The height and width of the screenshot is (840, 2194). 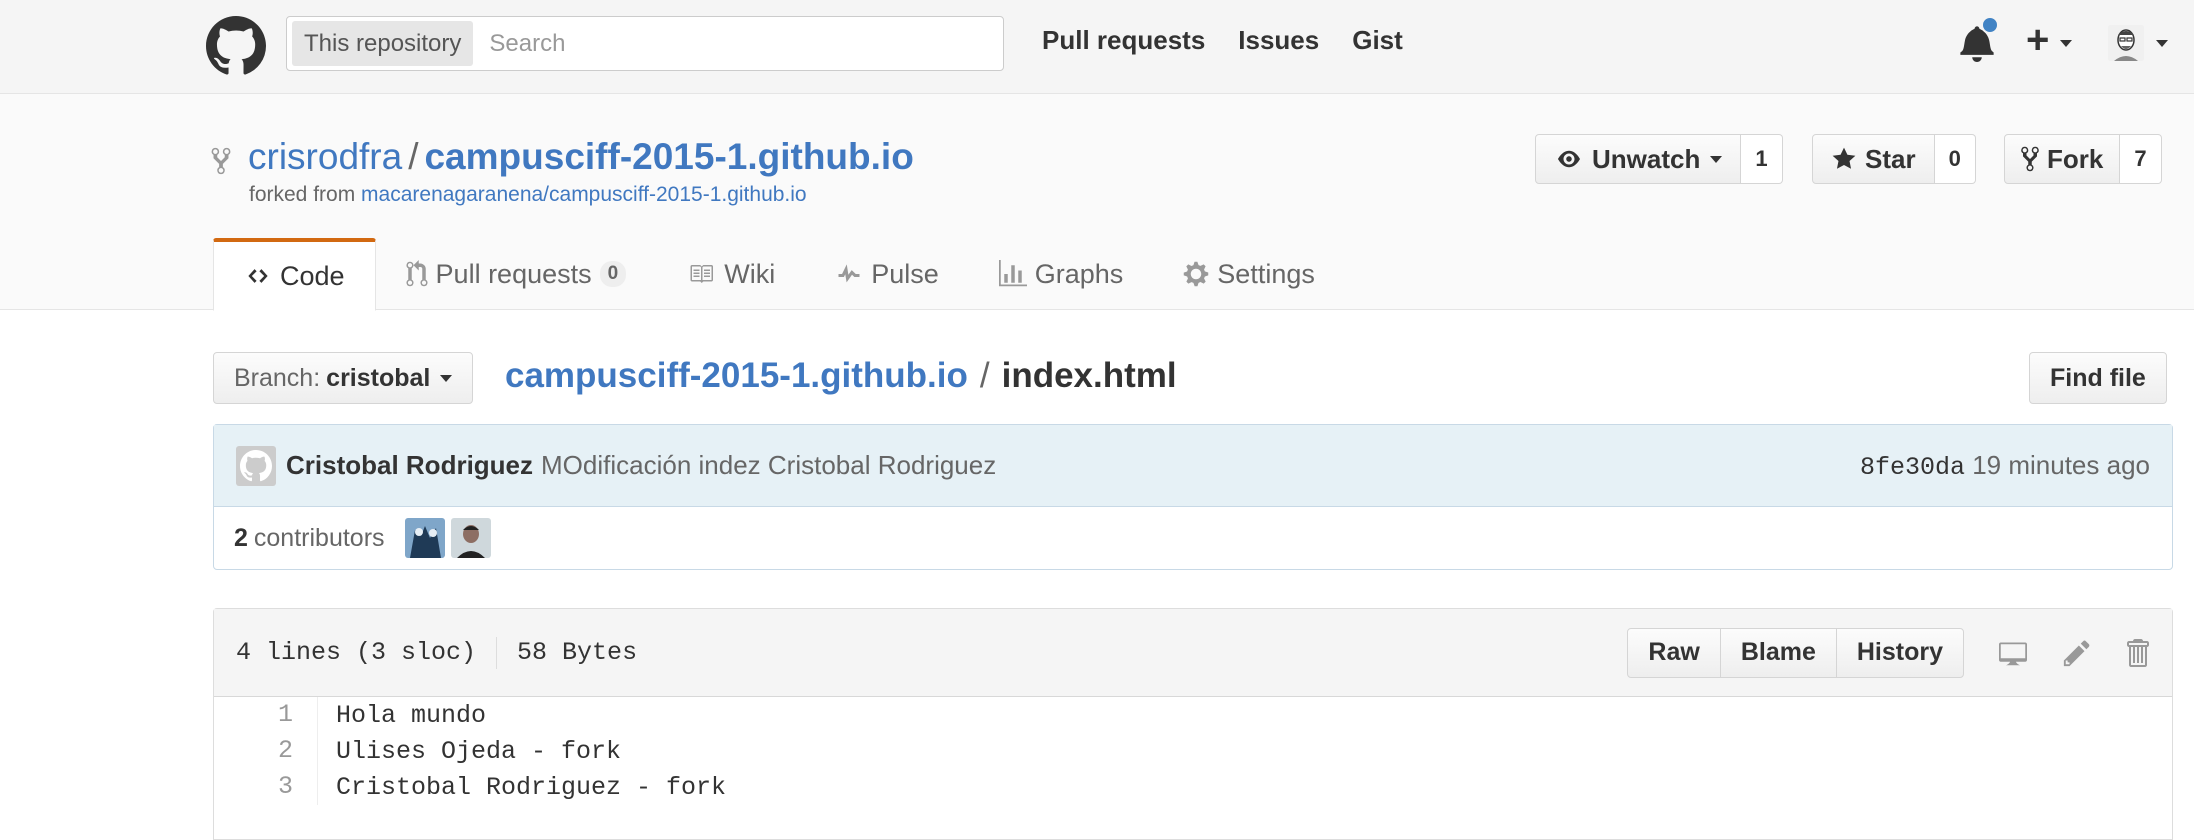 I want to click on raw-button: Raw, so click(x=1674, y=652).